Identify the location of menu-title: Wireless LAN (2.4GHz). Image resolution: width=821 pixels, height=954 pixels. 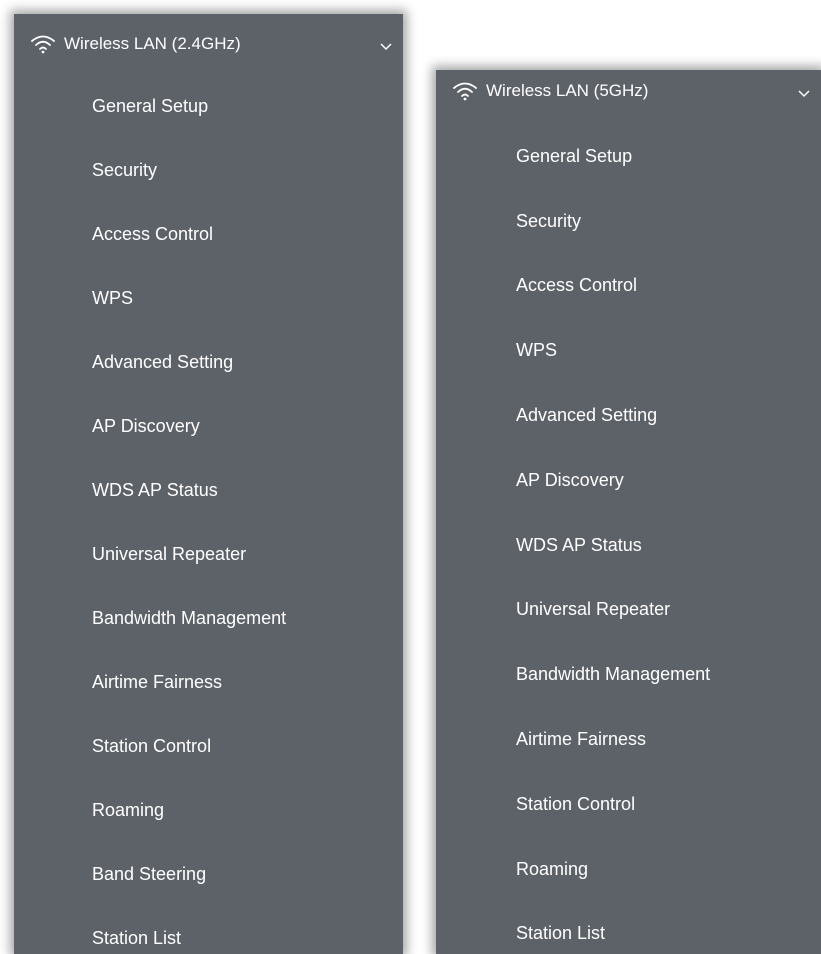
(152, 43).